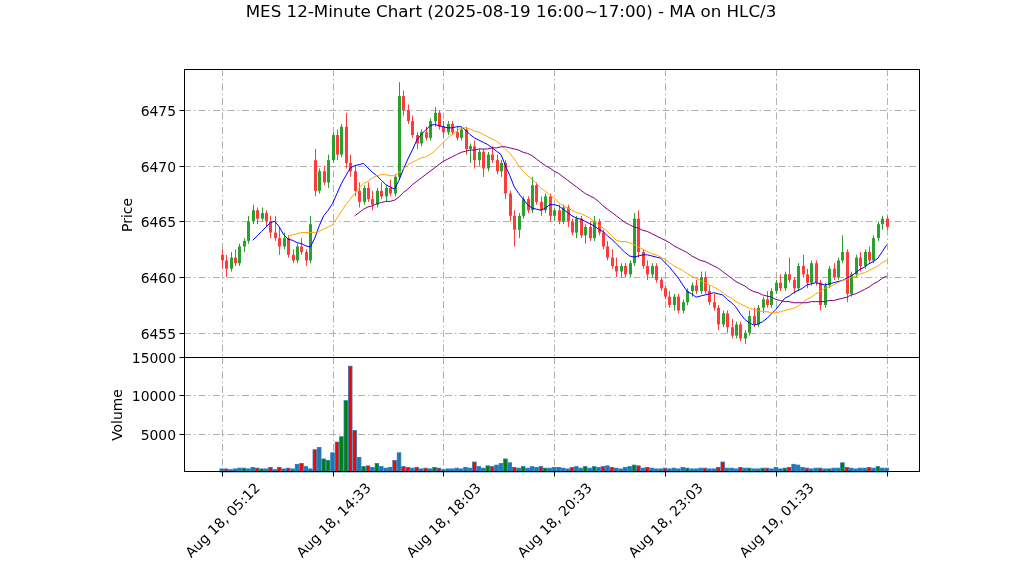  What do you see at coordinates (511, 11) in the screenshot?
I see `chart-title: MES 12-Minute Chart (2025-08-19 16:00~17:00) - MA on HLC/3` at bounding box center [511, 11].